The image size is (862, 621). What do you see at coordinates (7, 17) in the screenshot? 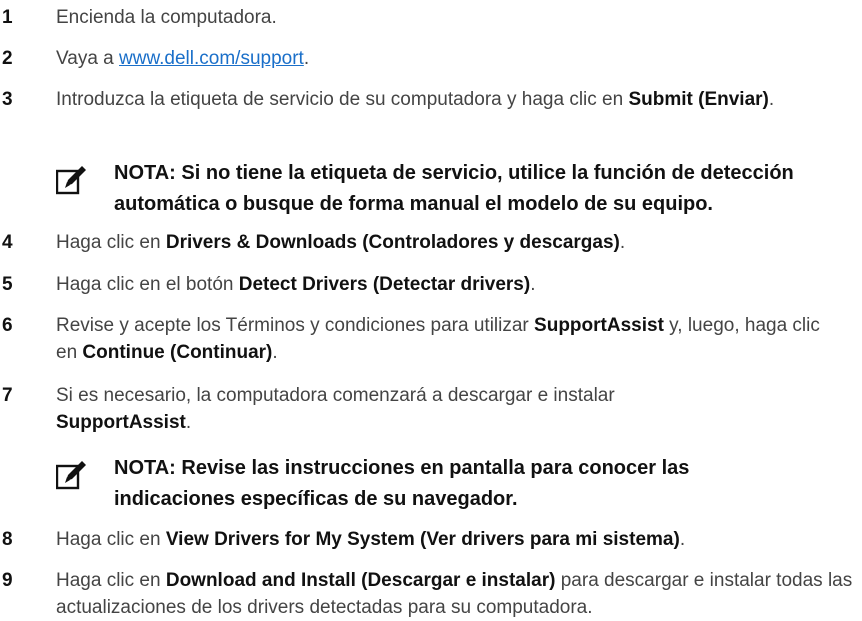
I see `step-number: 1` at bounding box center [7, 17].